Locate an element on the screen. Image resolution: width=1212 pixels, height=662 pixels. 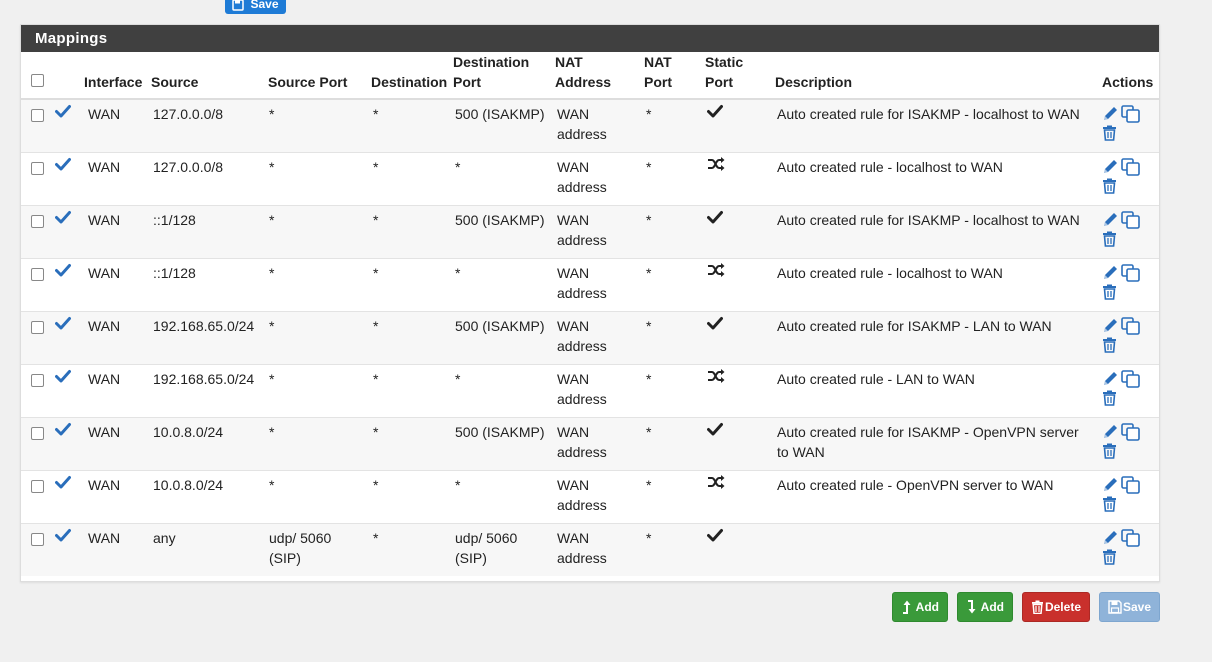
delete-button: Delete is located at coordinates (1056, 607).